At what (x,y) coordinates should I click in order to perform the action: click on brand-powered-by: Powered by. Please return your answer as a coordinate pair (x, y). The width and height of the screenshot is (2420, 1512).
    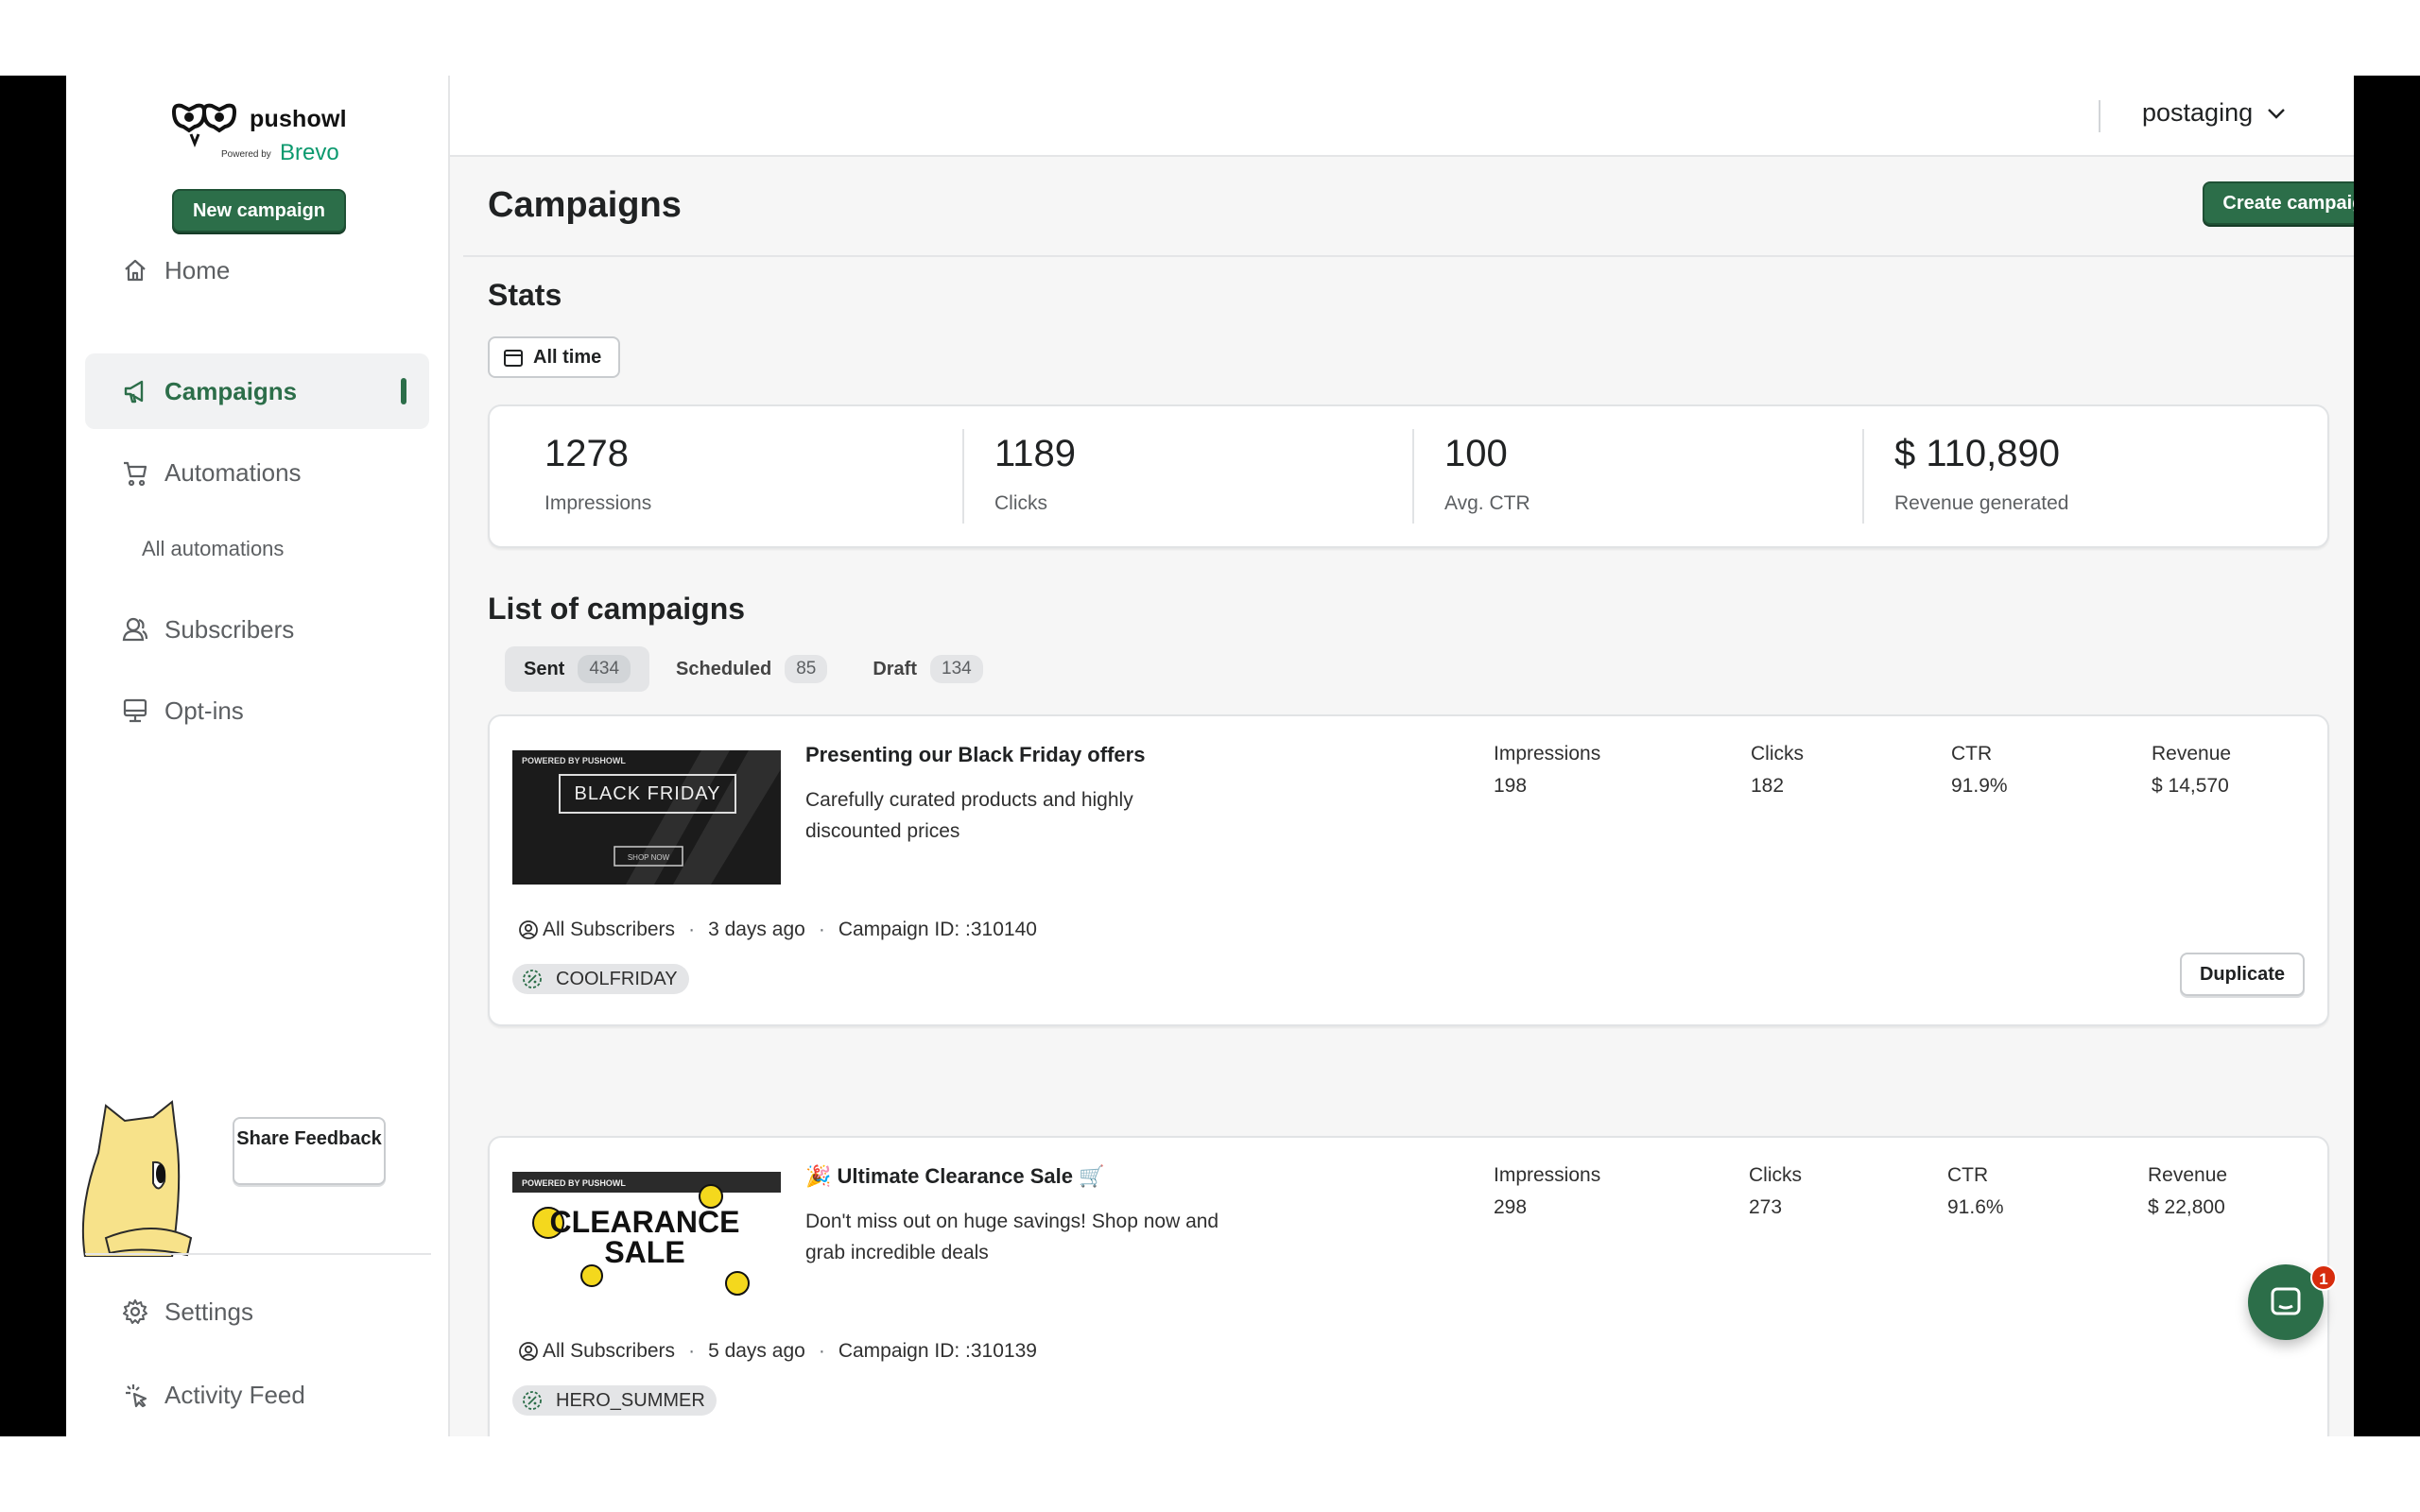
    Looking at the image, I should click on (246, 154).